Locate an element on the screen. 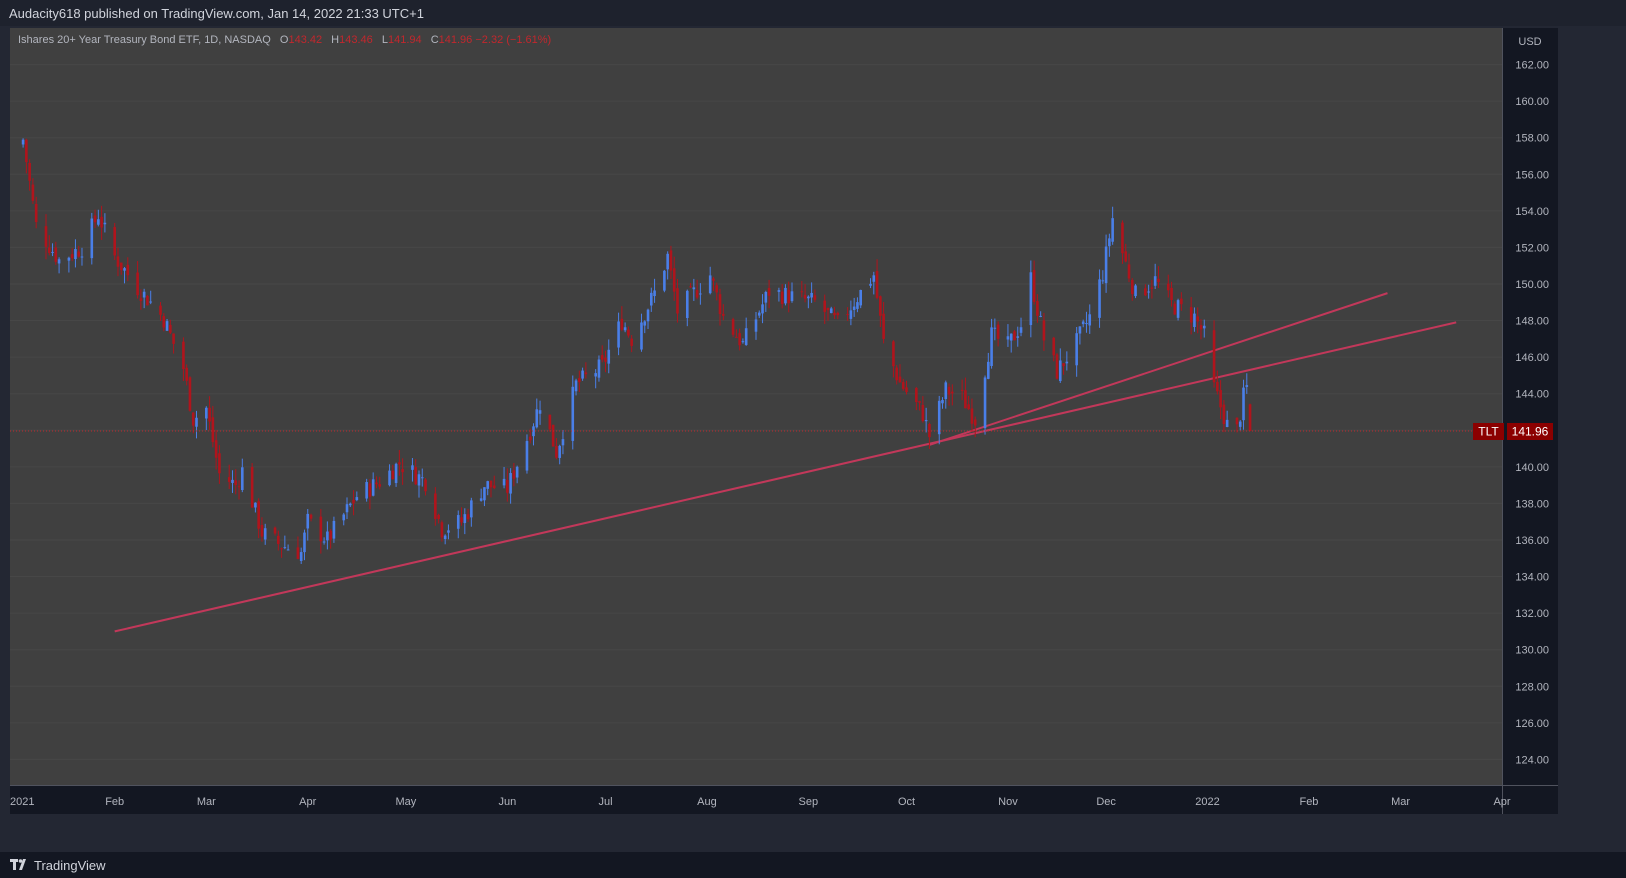 The image size is (1626, 878). time-axis is located at coordinates (784, 800).